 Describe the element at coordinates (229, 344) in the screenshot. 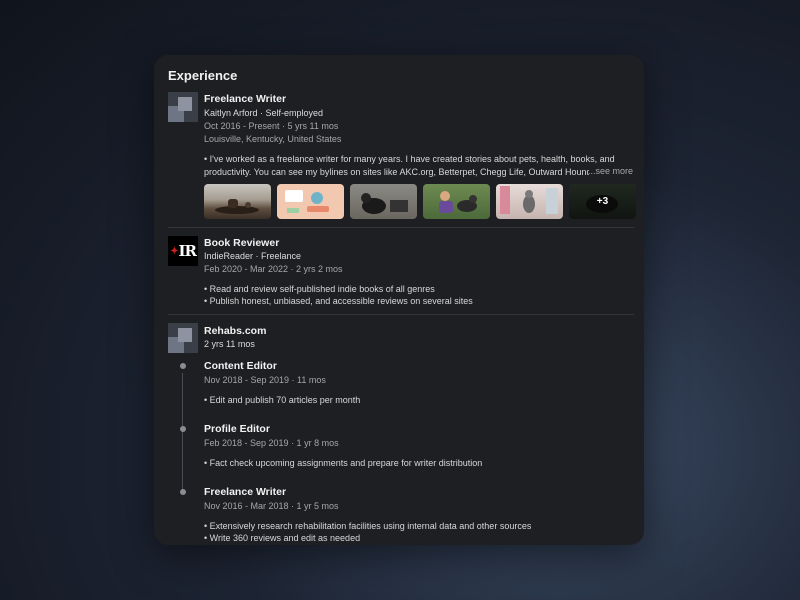

I see `company-duration: 2 yrs 11 mos` at that location.